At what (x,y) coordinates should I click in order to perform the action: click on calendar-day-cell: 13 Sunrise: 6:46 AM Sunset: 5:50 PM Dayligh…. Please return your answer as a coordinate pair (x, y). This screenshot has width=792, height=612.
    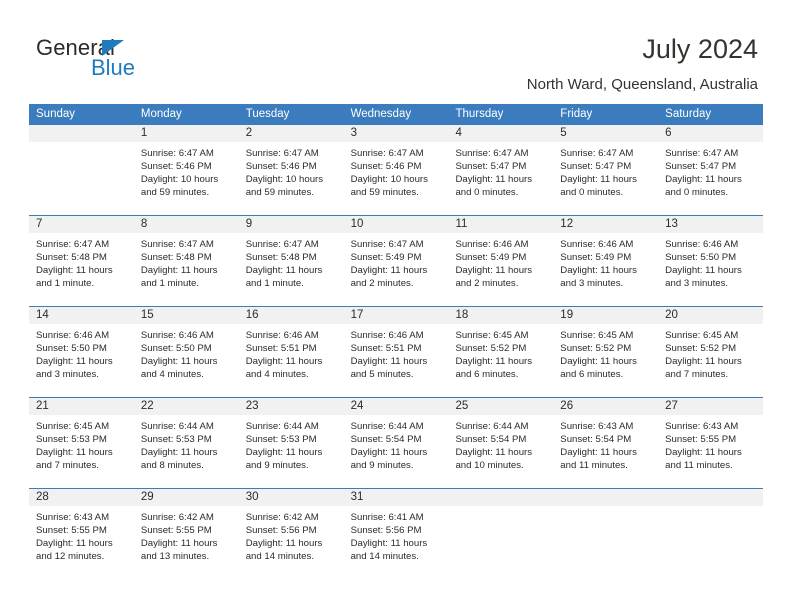
    Looking at the image, I should click on (711, 261).